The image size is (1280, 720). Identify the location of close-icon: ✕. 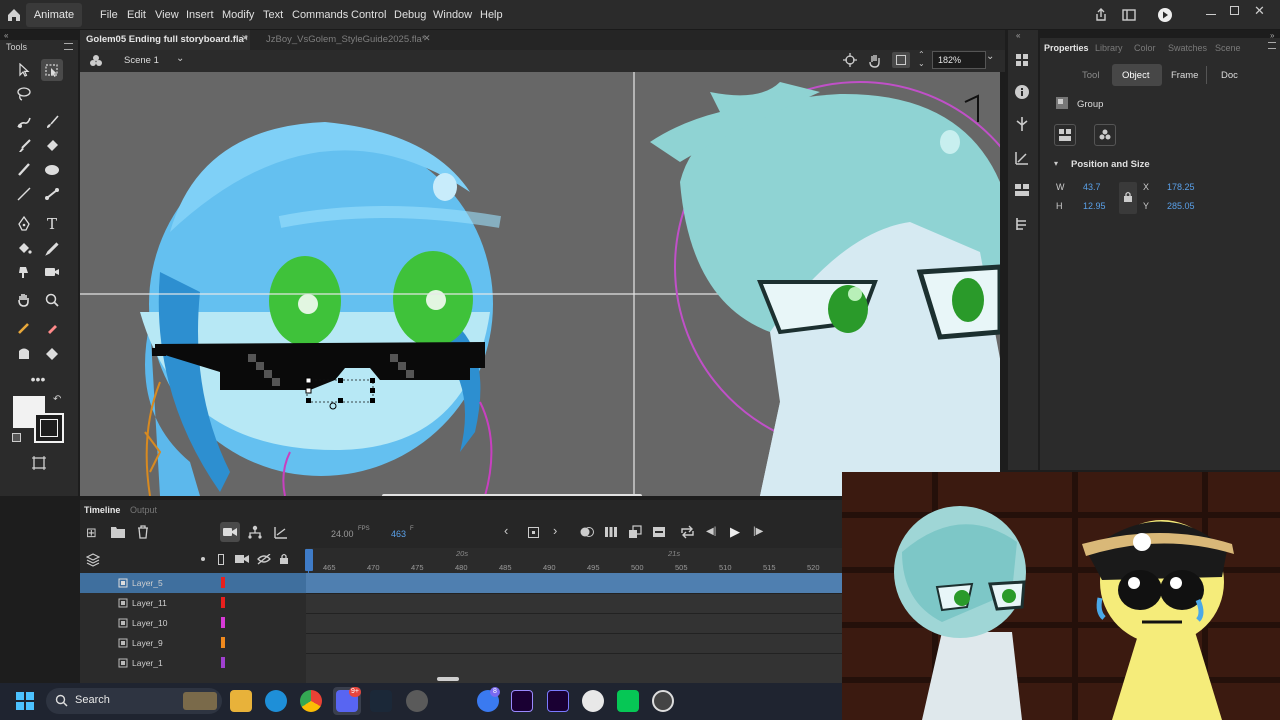
(1259, 11).